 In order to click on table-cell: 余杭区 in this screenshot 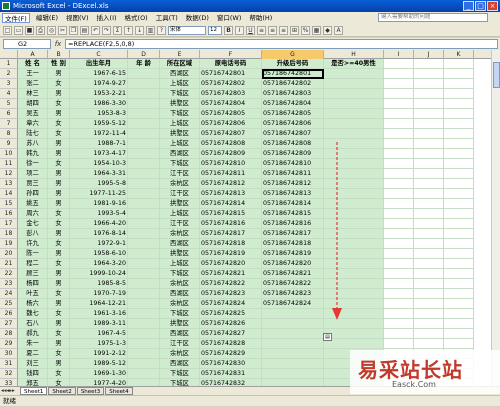, I will do `click(180, 304)`.